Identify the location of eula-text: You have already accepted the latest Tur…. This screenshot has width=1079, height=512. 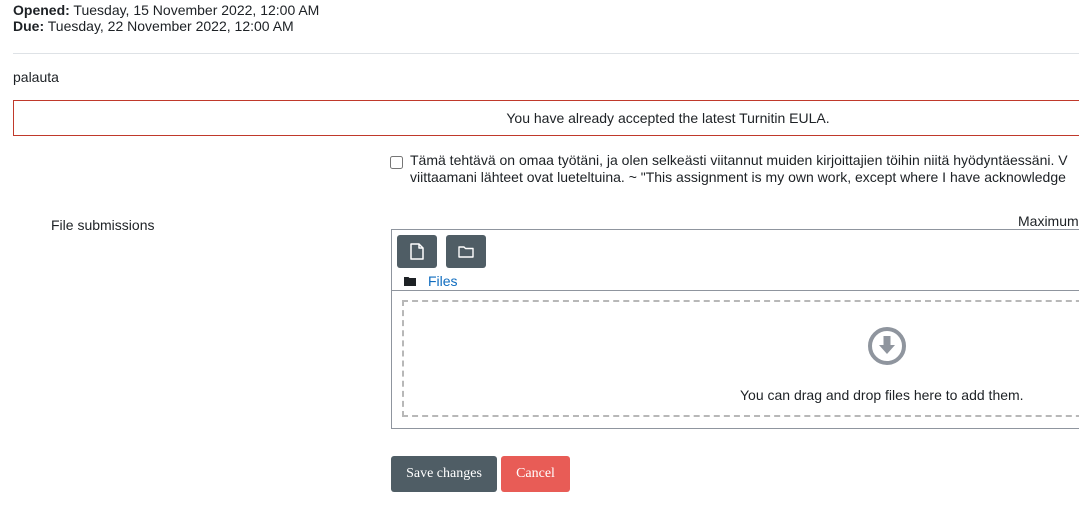
(668, 118).